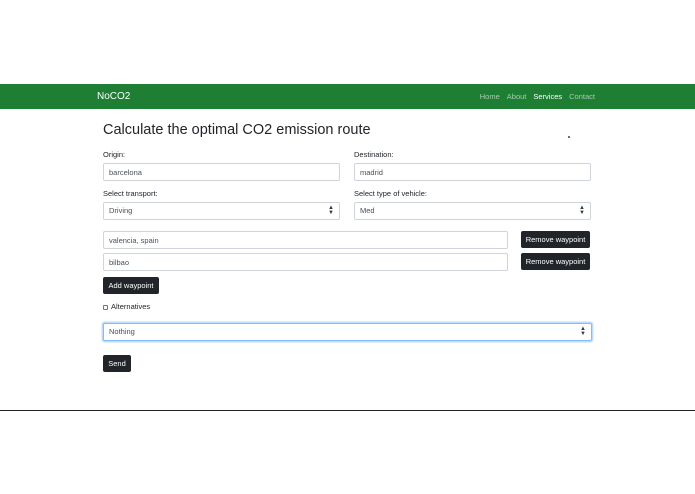 The image size is (695, 494). Describe the element at coordinates (547, 96) in the screenshot. I see `nav-link-services: Services` at that location.